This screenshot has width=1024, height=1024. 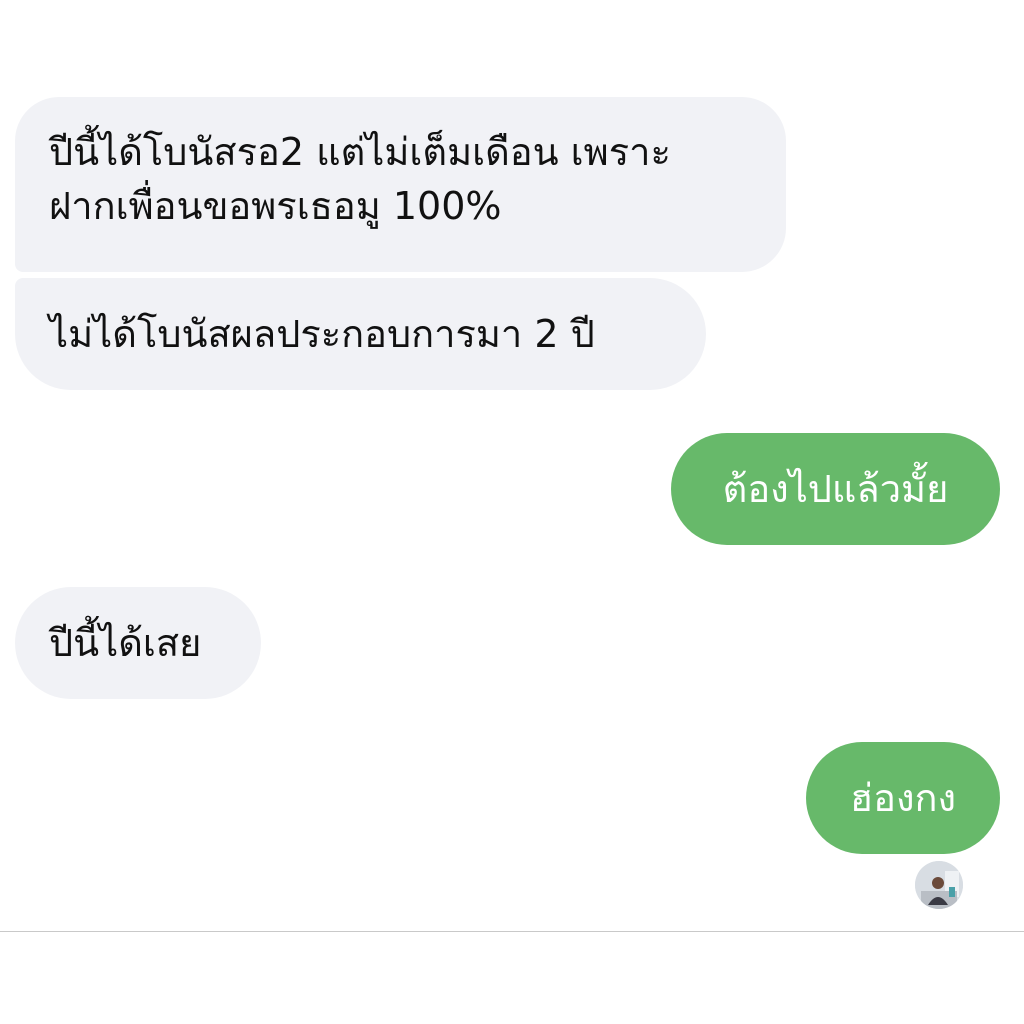 I want to click on read-receipt-avatar-icon, so click(x=939, y=885).